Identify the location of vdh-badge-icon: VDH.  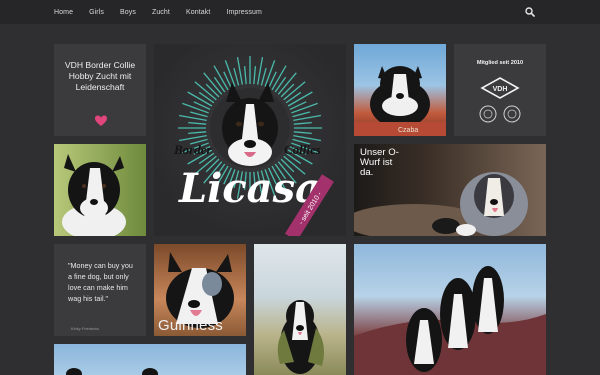
(500, 100).